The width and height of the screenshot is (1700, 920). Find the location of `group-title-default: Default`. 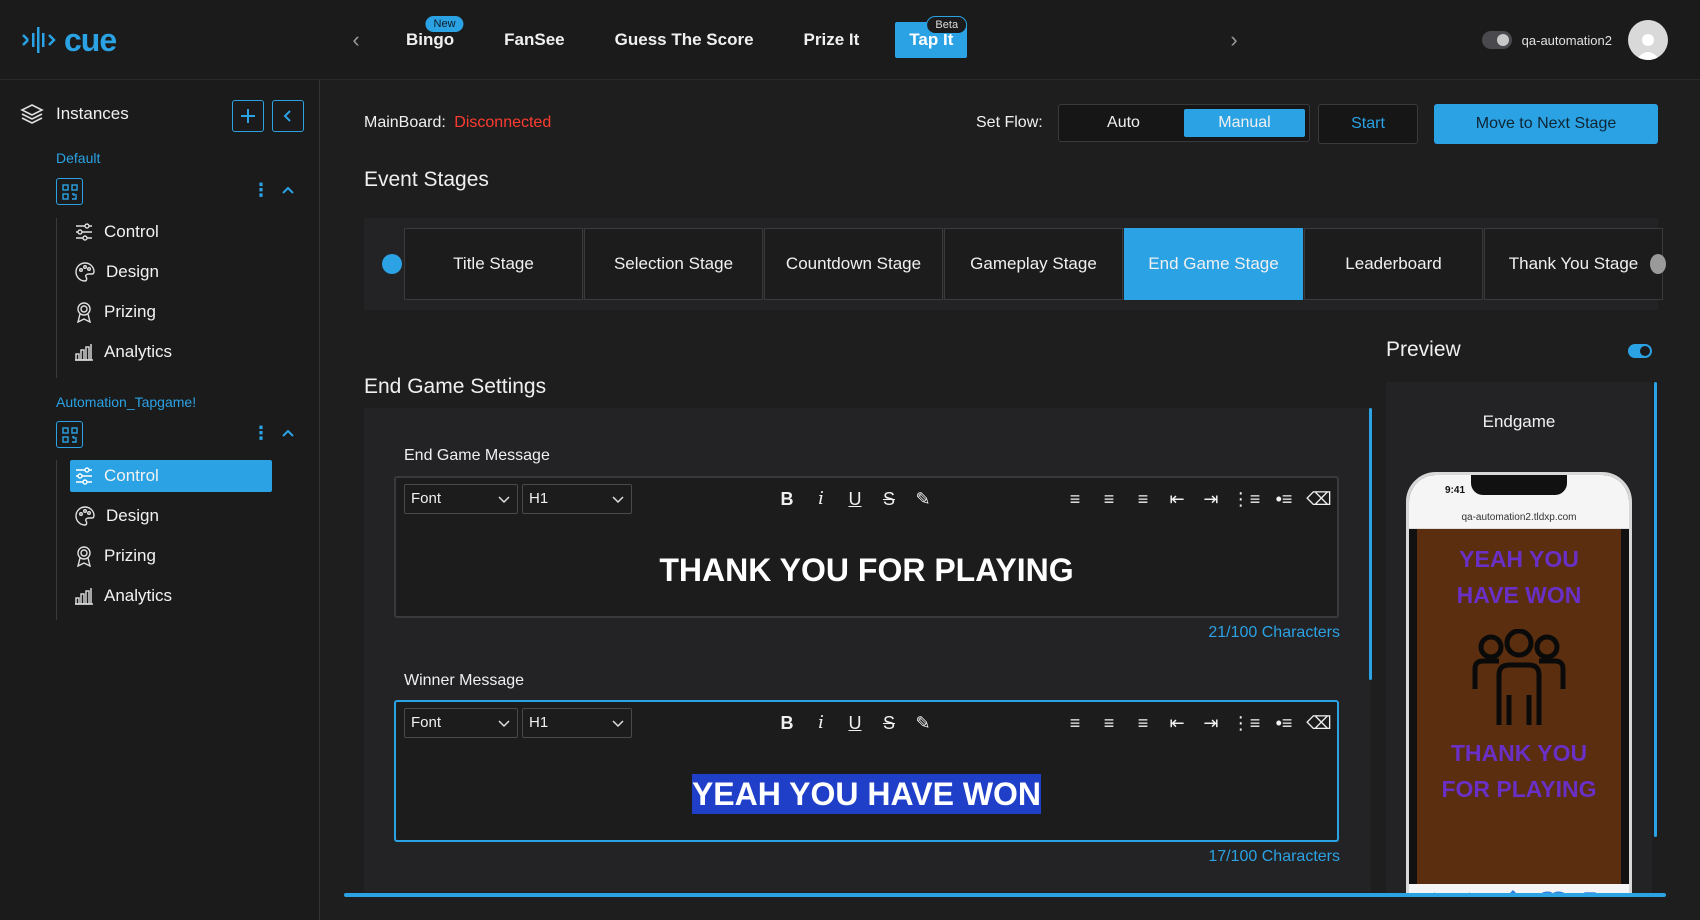

group-title-default: Default is located at coordinates (78, 158).